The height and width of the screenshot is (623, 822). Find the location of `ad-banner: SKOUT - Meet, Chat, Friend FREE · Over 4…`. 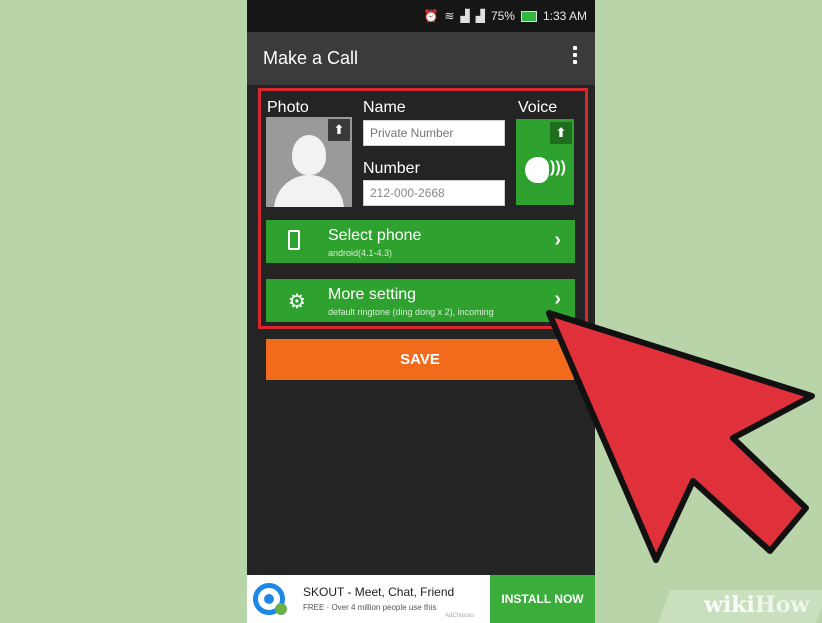

ad-banner: SKOUT - Meet, Chat, Friend FREE · Over 4… is located at coordinates (421, 599).